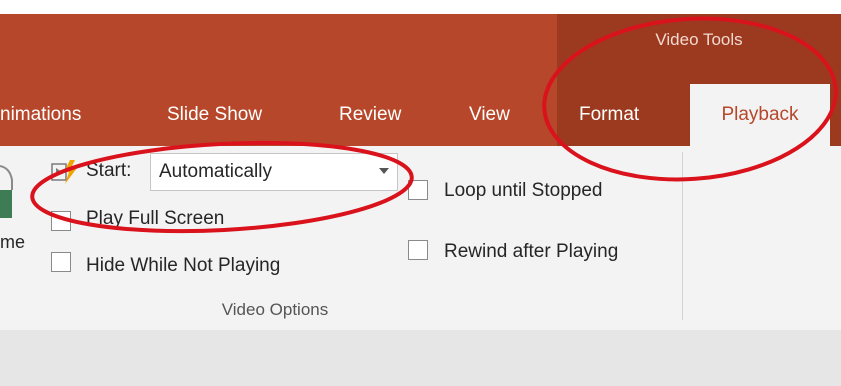  What do you see at coordinates (215, 171) in the screenshot?
I see `start-dropdown-value: Automatically` at bounding box center [215, 171].